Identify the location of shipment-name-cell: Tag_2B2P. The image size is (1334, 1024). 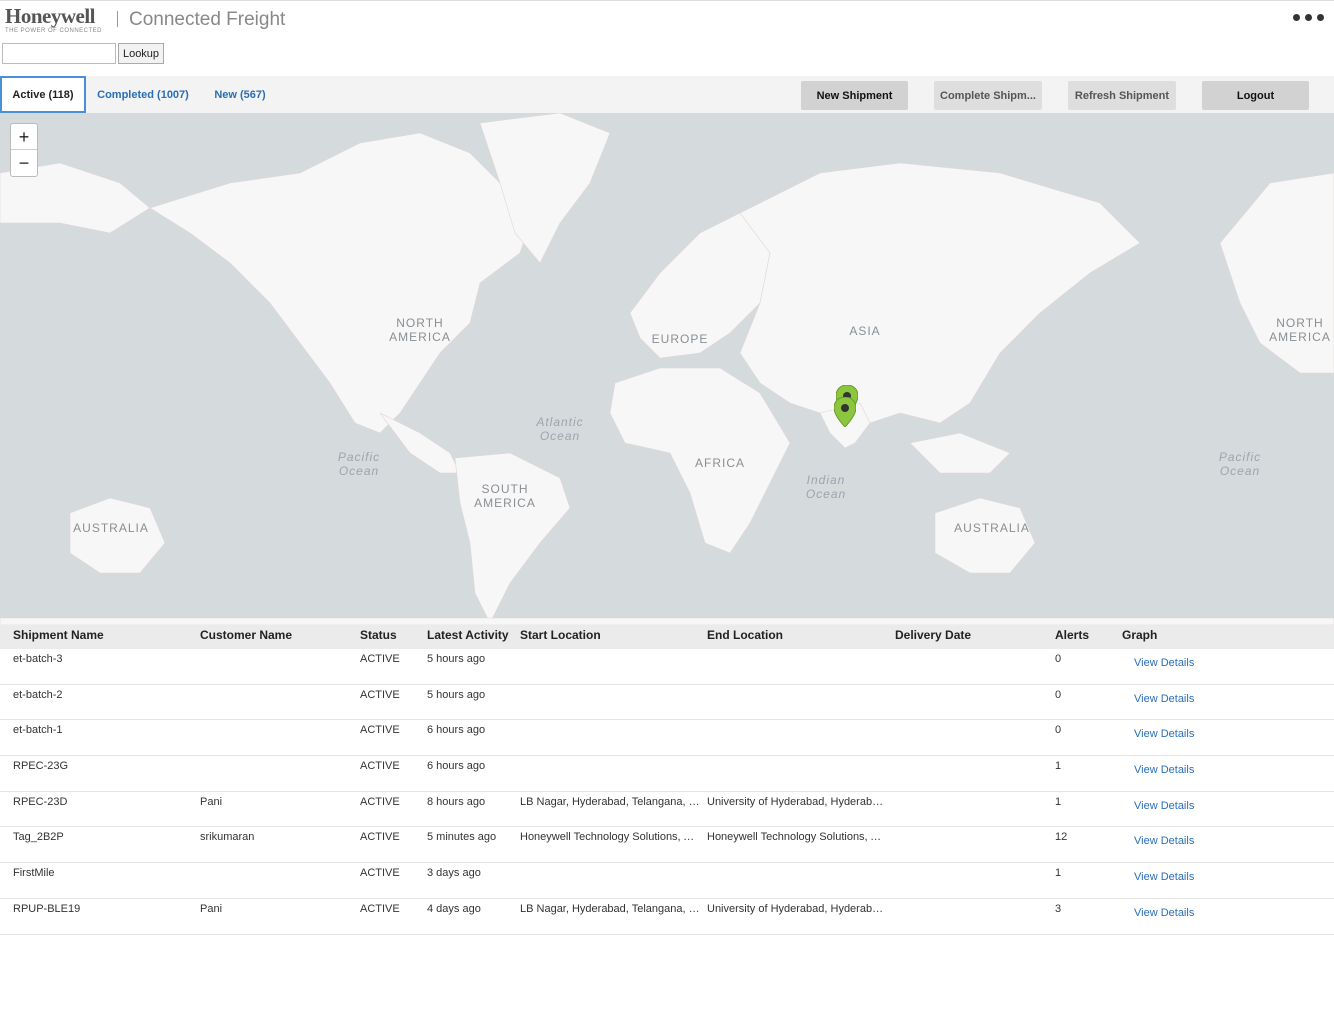
(38, 837).